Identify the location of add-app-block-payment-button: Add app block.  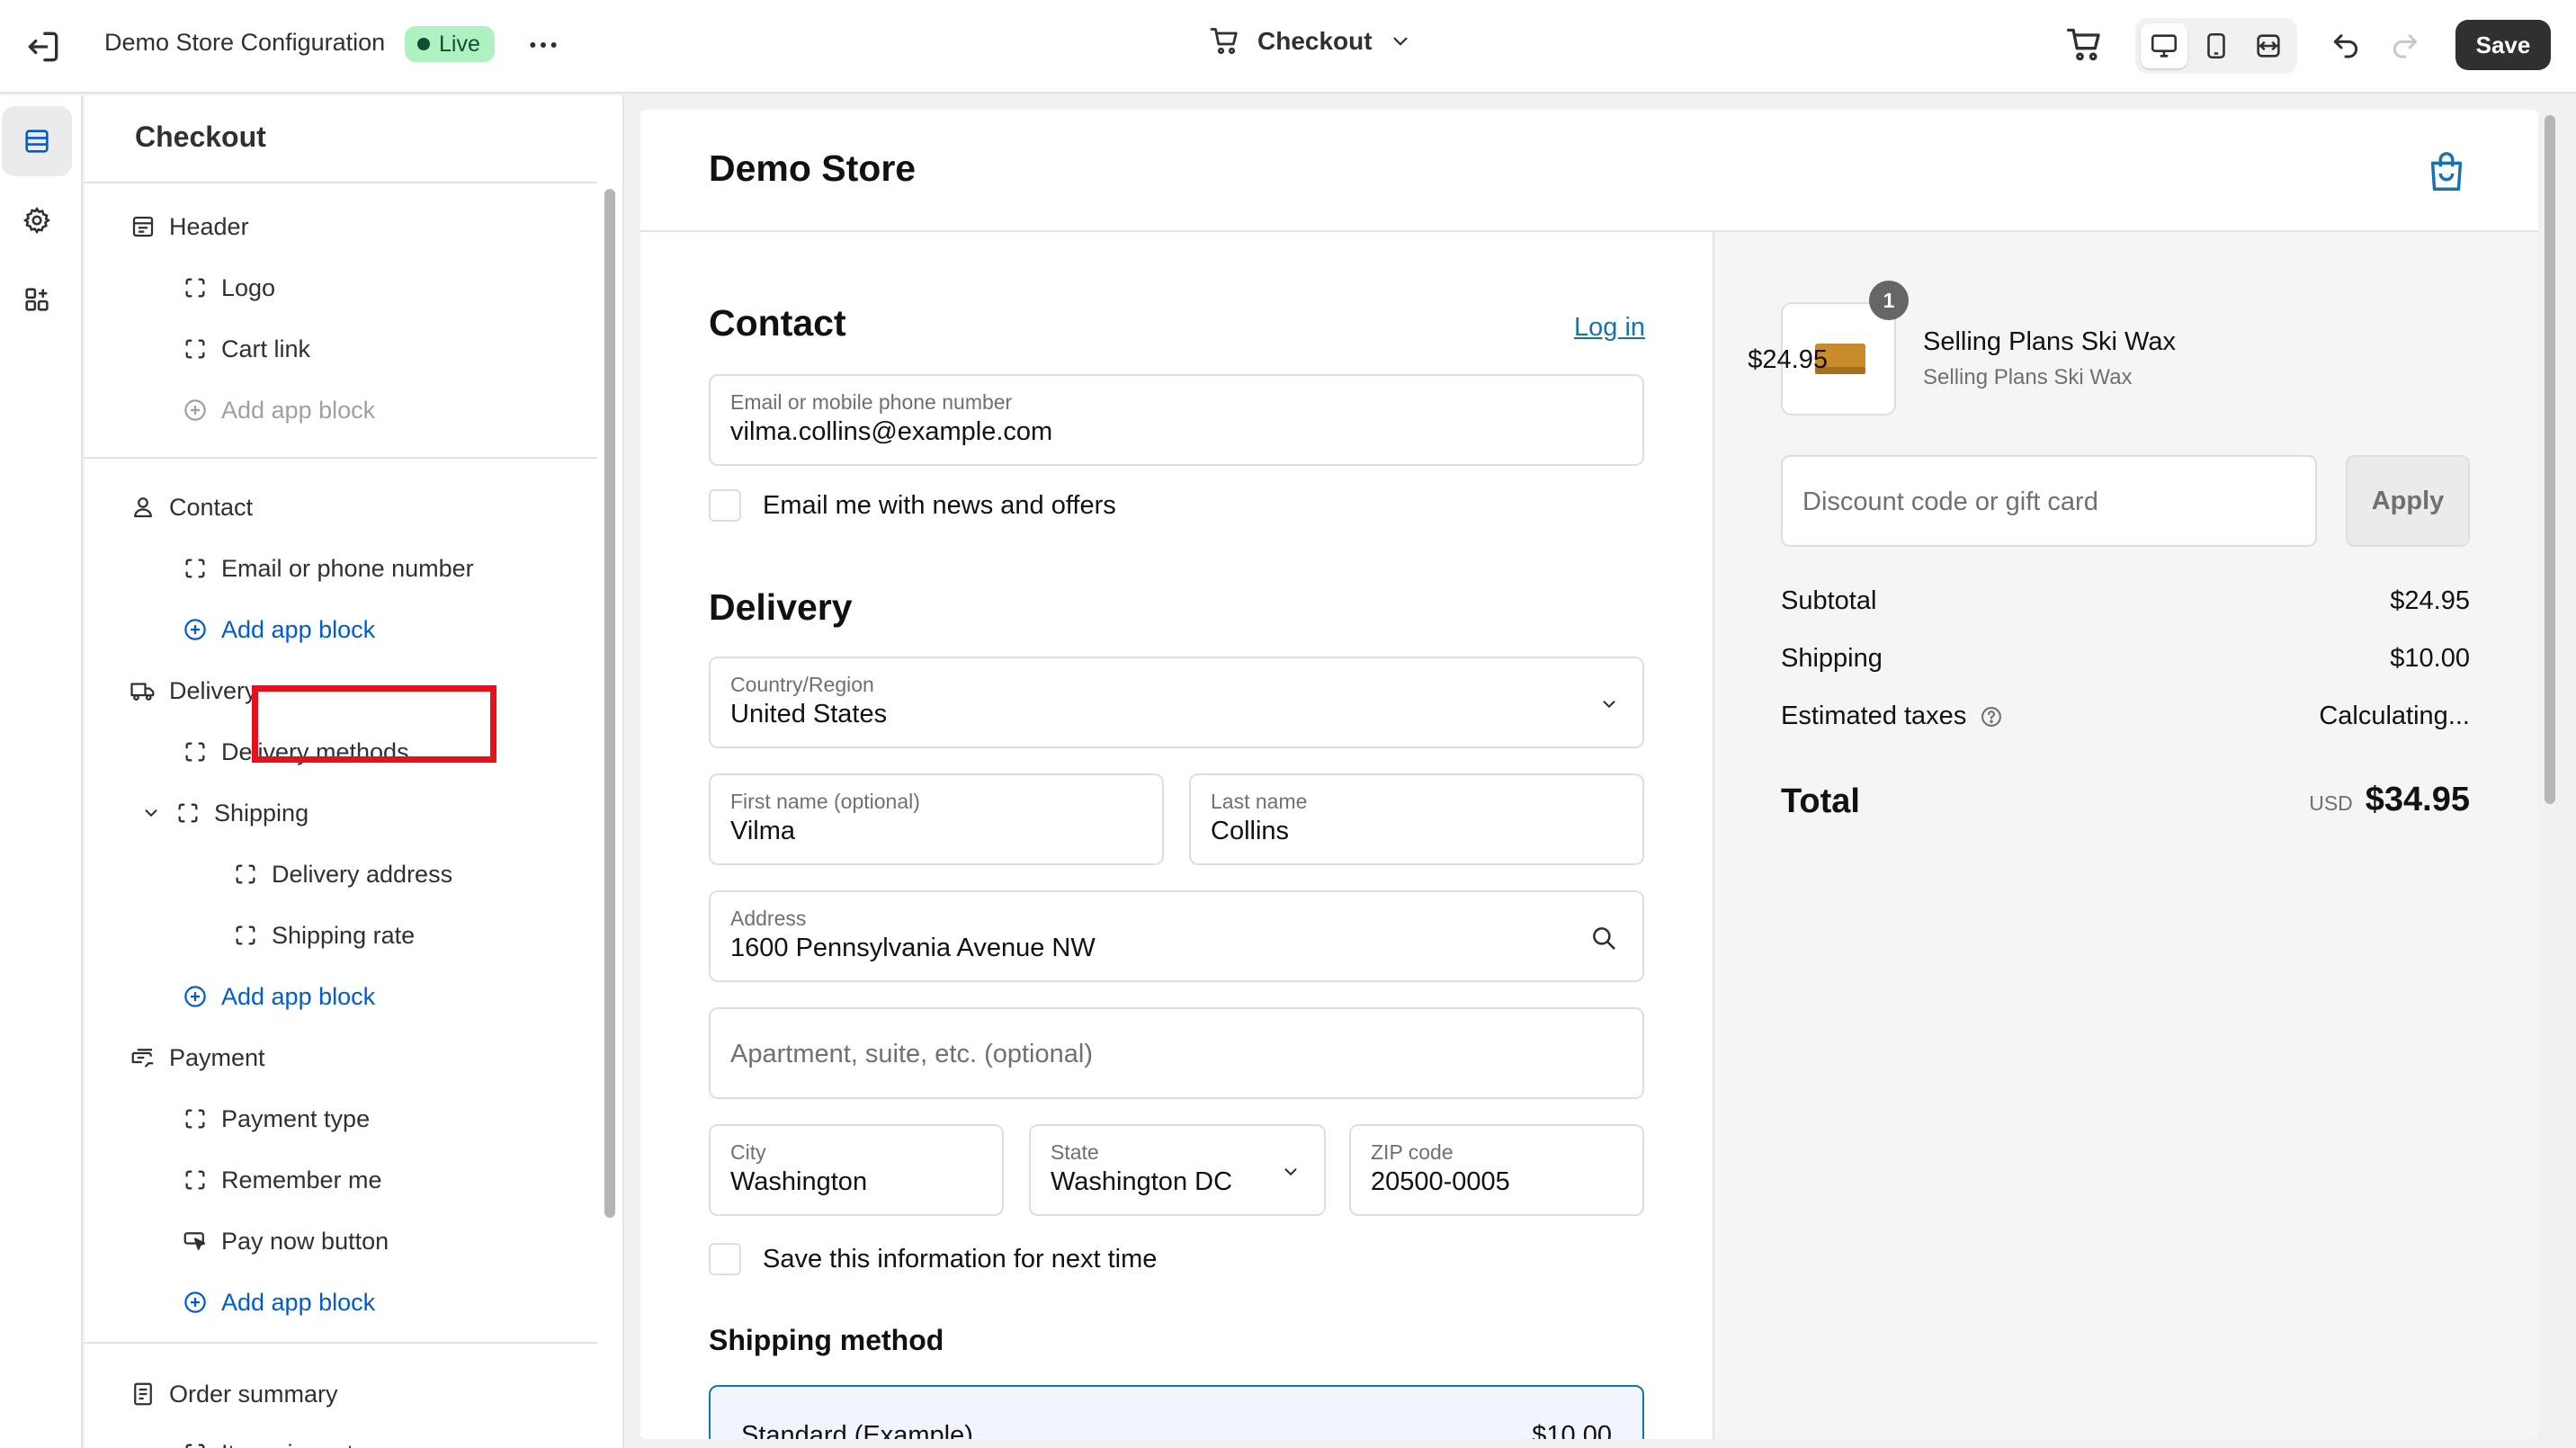
(278, 1302).